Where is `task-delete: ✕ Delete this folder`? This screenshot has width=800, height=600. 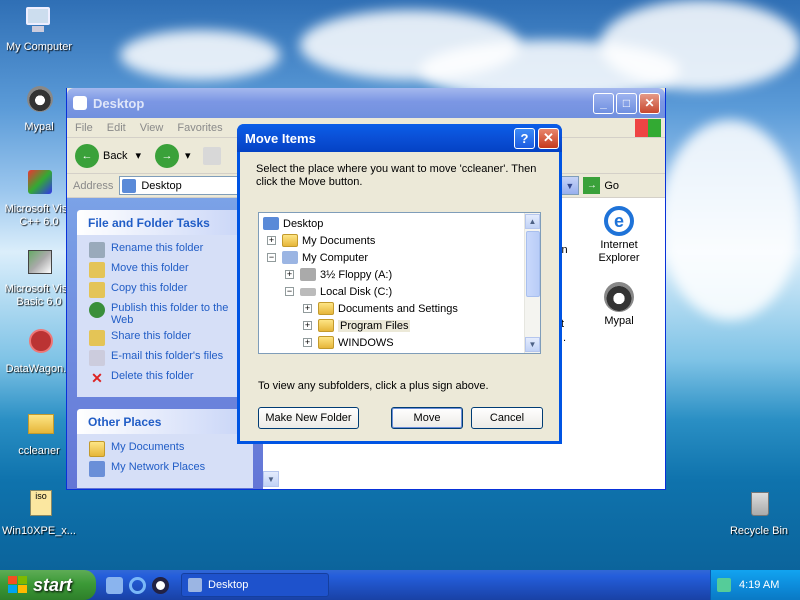 task-delete: ✕ Delete this folder is located at coordinates (168, 378).